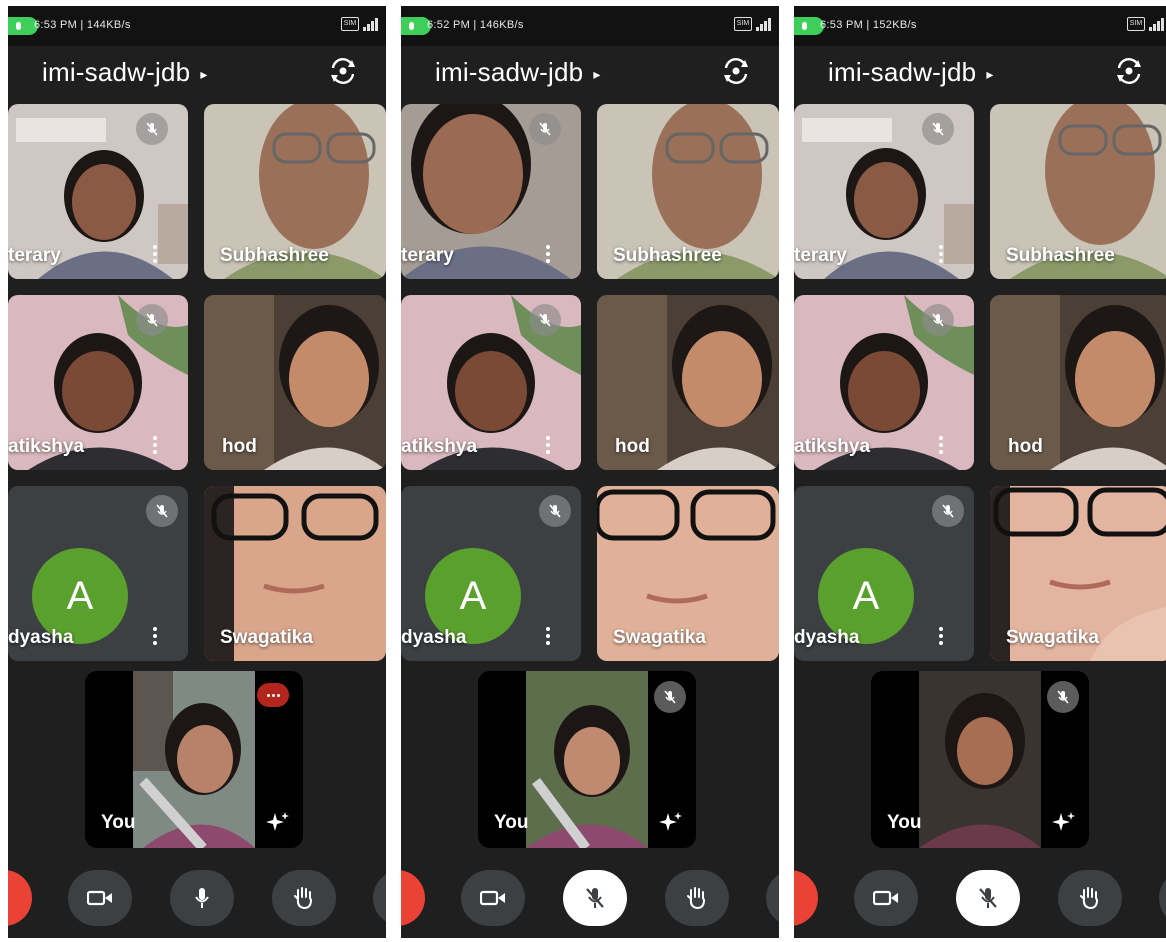 The image size is (1166, 942). Describe the element at coordinates (827, 637) in the screenshot. I see `participant-name: dyasha` at that location.